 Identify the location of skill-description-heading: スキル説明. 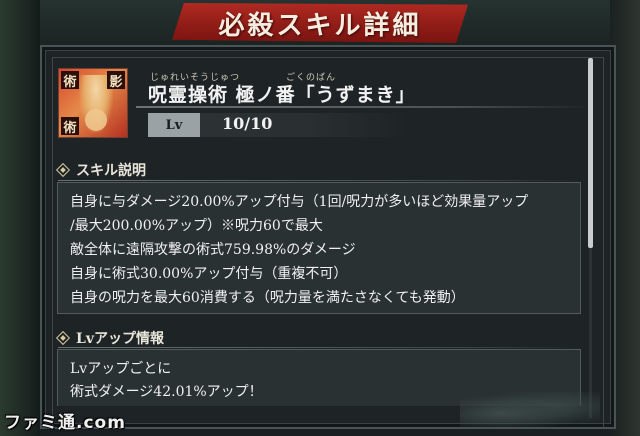
(100, 170).